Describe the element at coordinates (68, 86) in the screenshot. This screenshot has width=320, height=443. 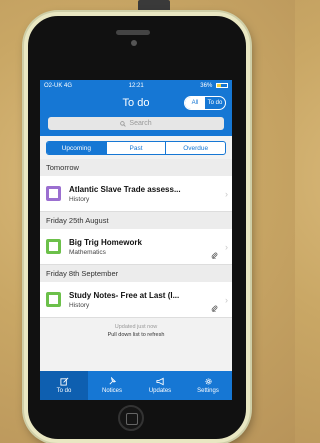
I see `network-label: 4G` at that location.